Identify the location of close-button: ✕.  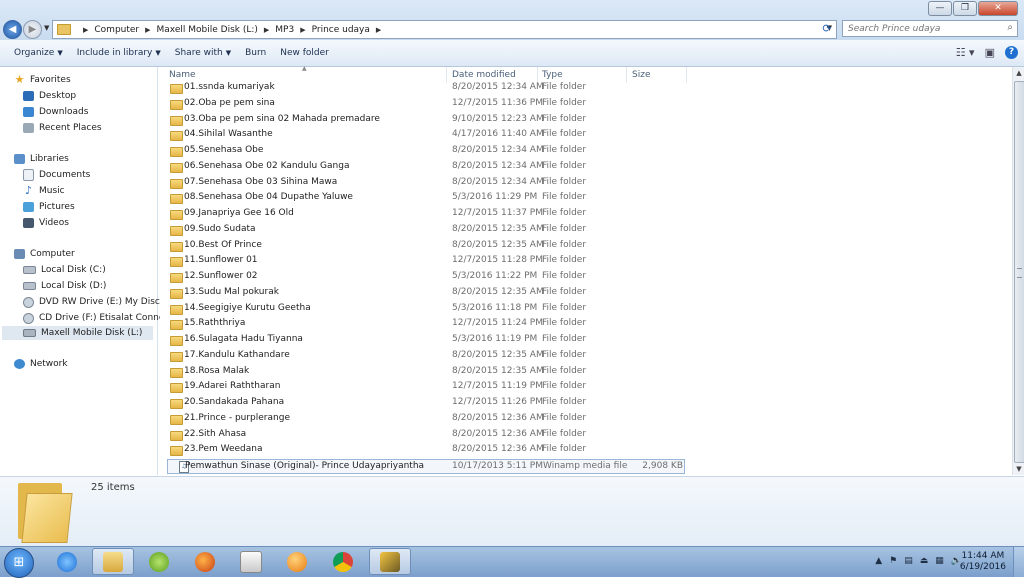
(998, 8).